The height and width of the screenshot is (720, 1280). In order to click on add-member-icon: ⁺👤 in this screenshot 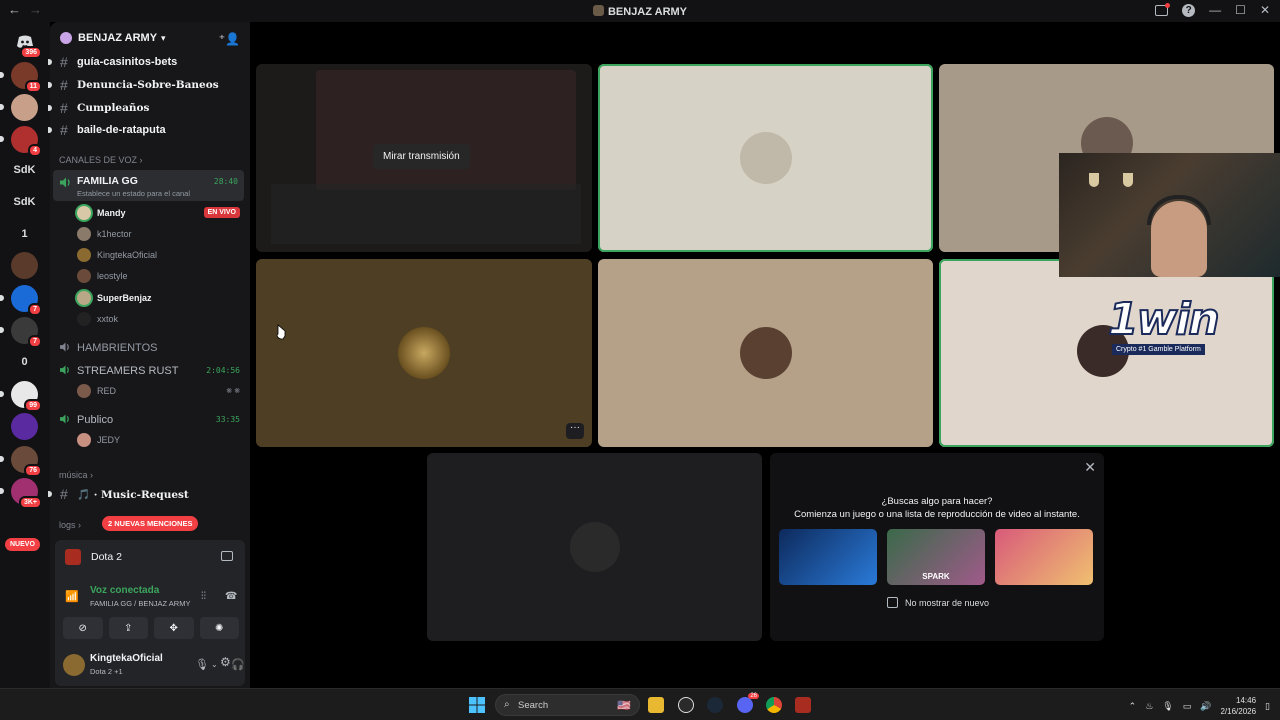, I will do `click(229, 39)`.